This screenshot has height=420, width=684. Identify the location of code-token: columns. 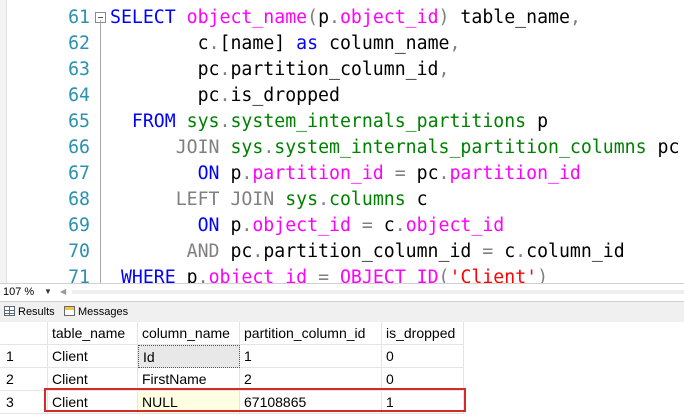
(367, 199).